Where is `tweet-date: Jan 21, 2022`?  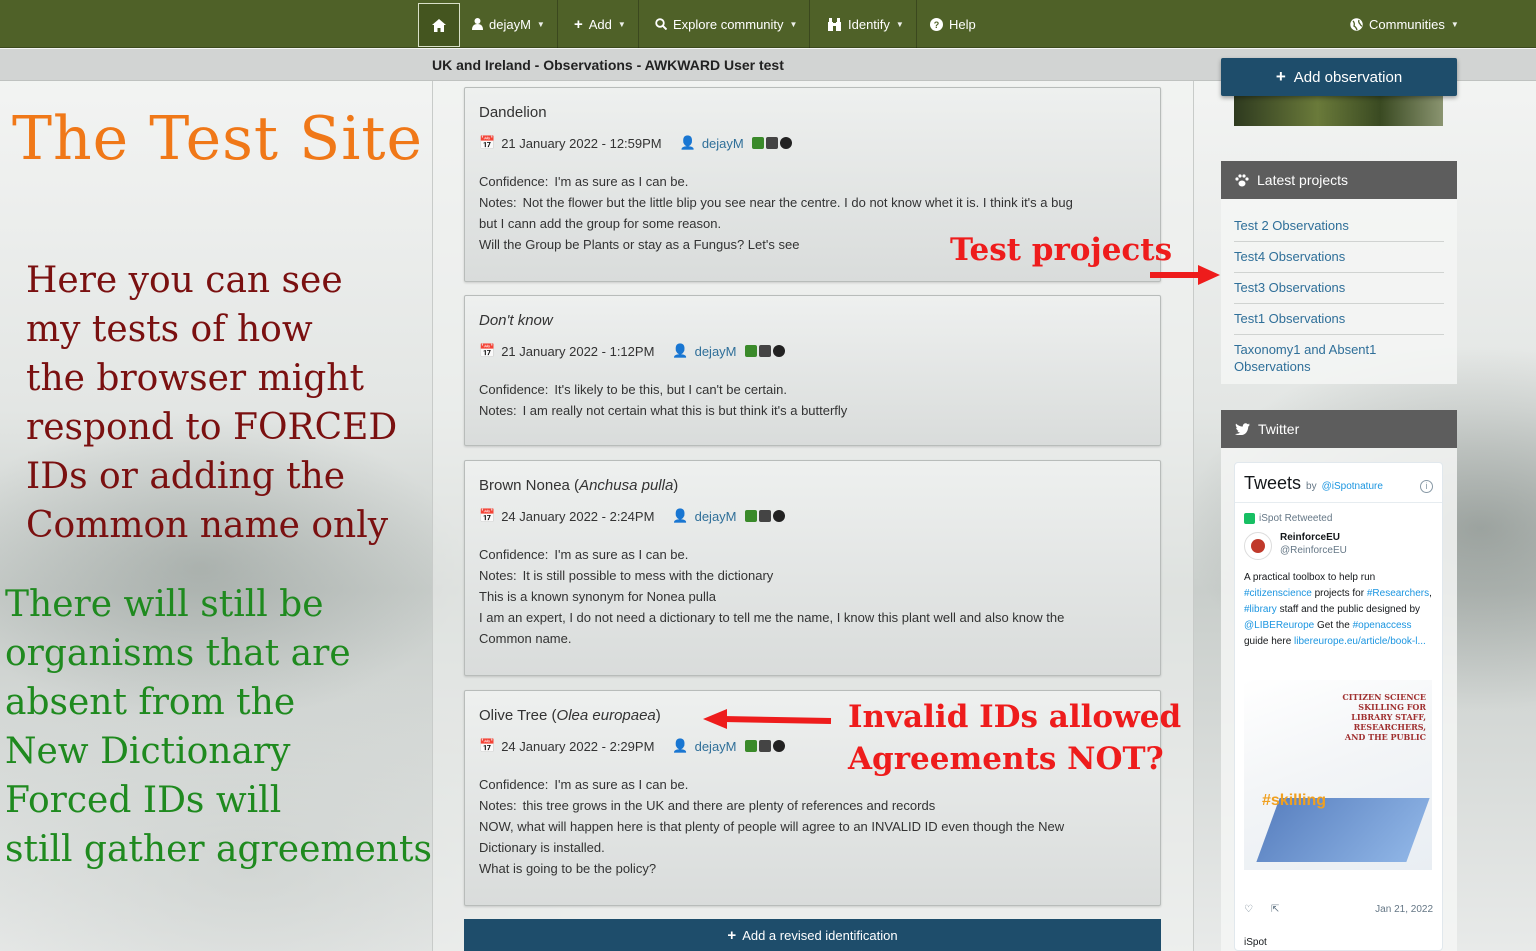
tweet-date: Jan 21, 2022 is located at coordinates (1404, 909).